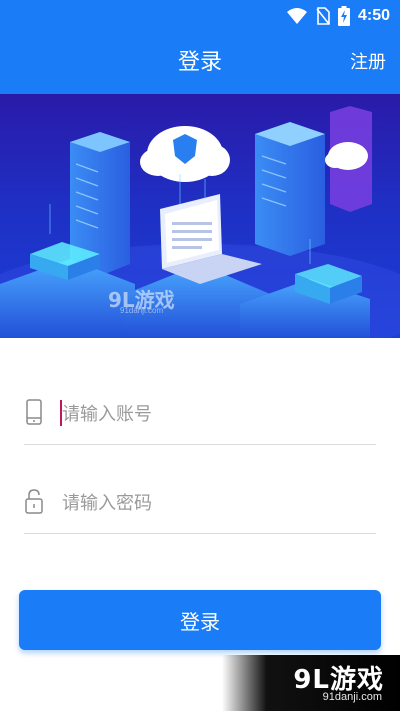 Image resolution: width=400 pixels, height=711 pixels. I want to click on app-bar: 登录 注册, so click(200, 63).